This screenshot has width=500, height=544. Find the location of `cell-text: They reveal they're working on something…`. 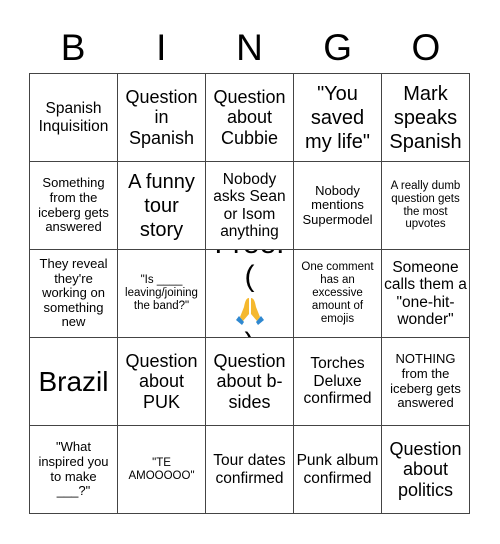

cell-text: They reveal they're working on something… is located at coordinates (73, 293).